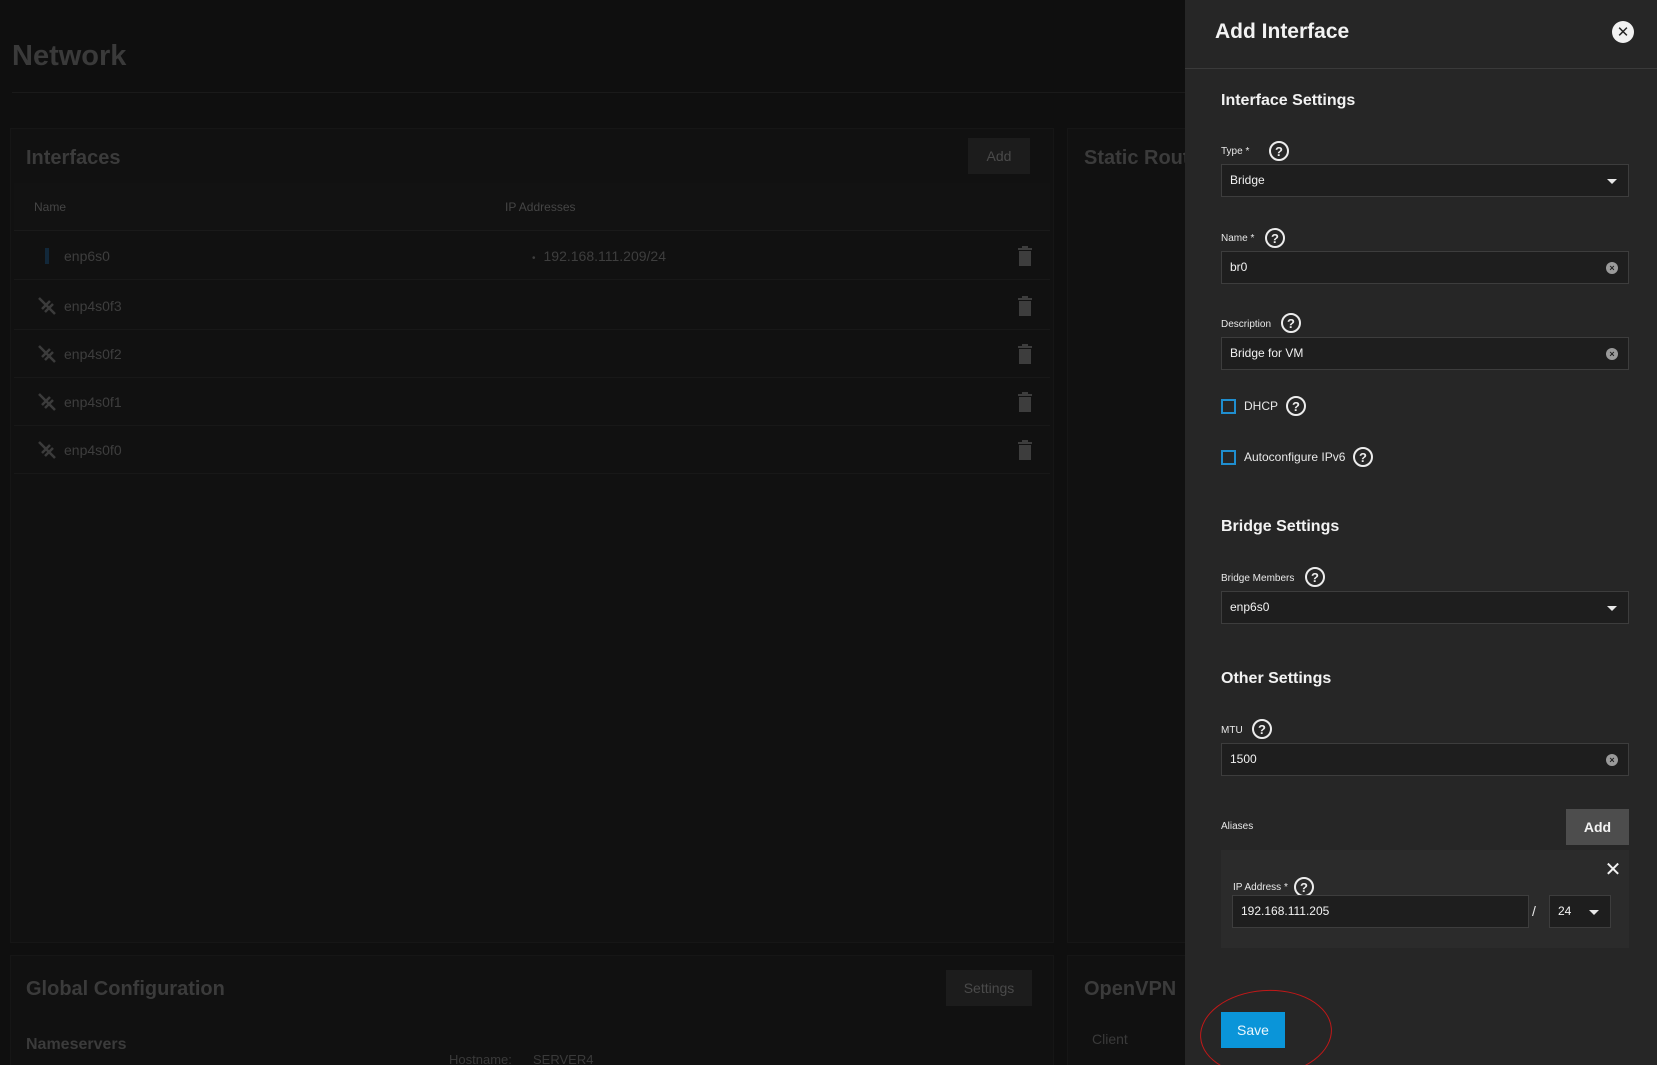  Describe the element at coordinates (1380, 911) in the screenshot. I see `ip-address-field: 192.168.111.205` at that location.